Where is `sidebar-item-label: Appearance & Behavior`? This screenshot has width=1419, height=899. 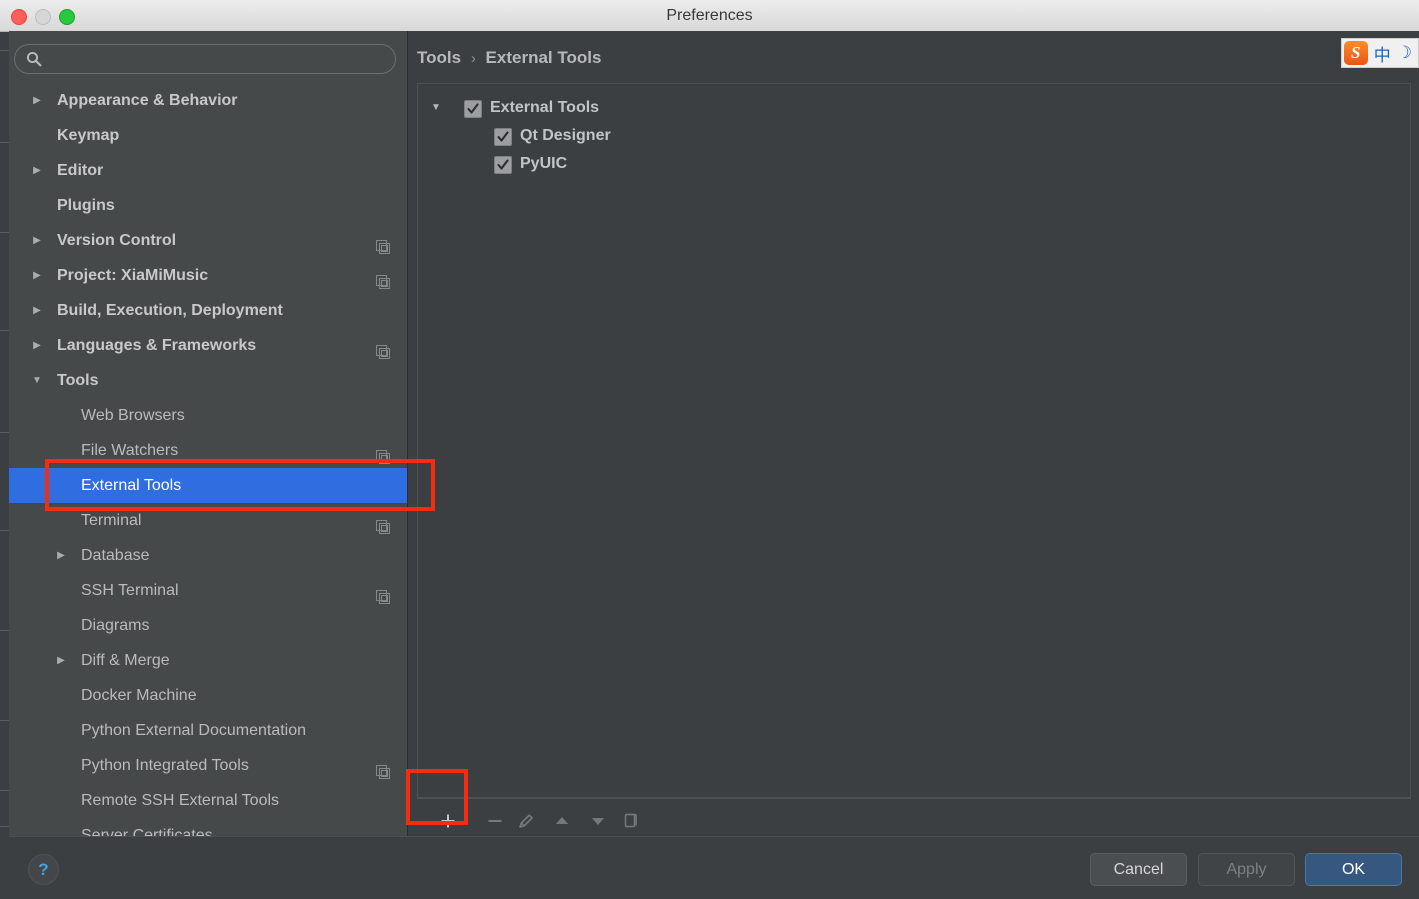
sidebar-item-label: Appearance & Behavior is located at coordinates (147, 100).